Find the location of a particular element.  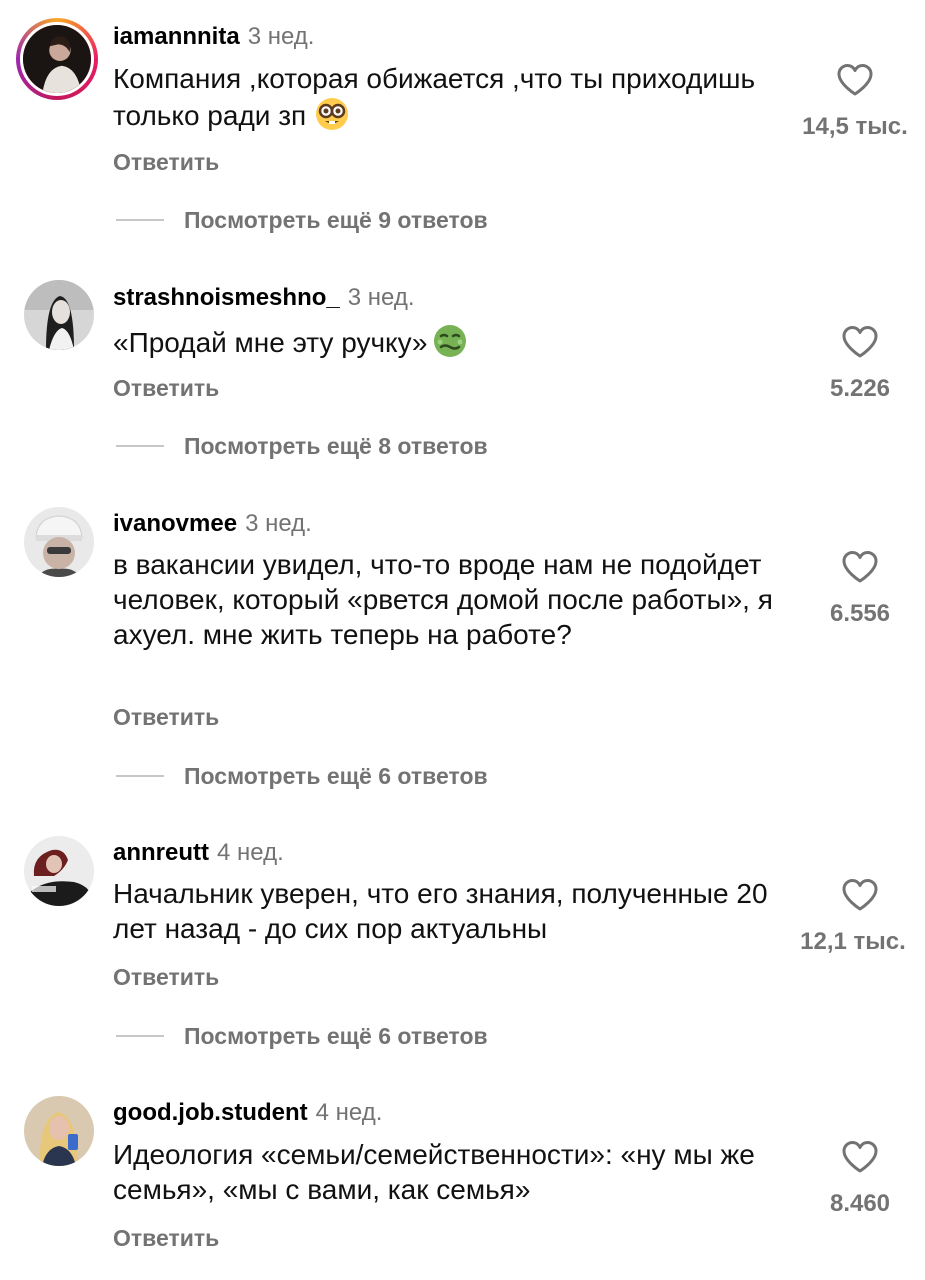

like-count: 8.460 is located at coordinates (860, 1203).